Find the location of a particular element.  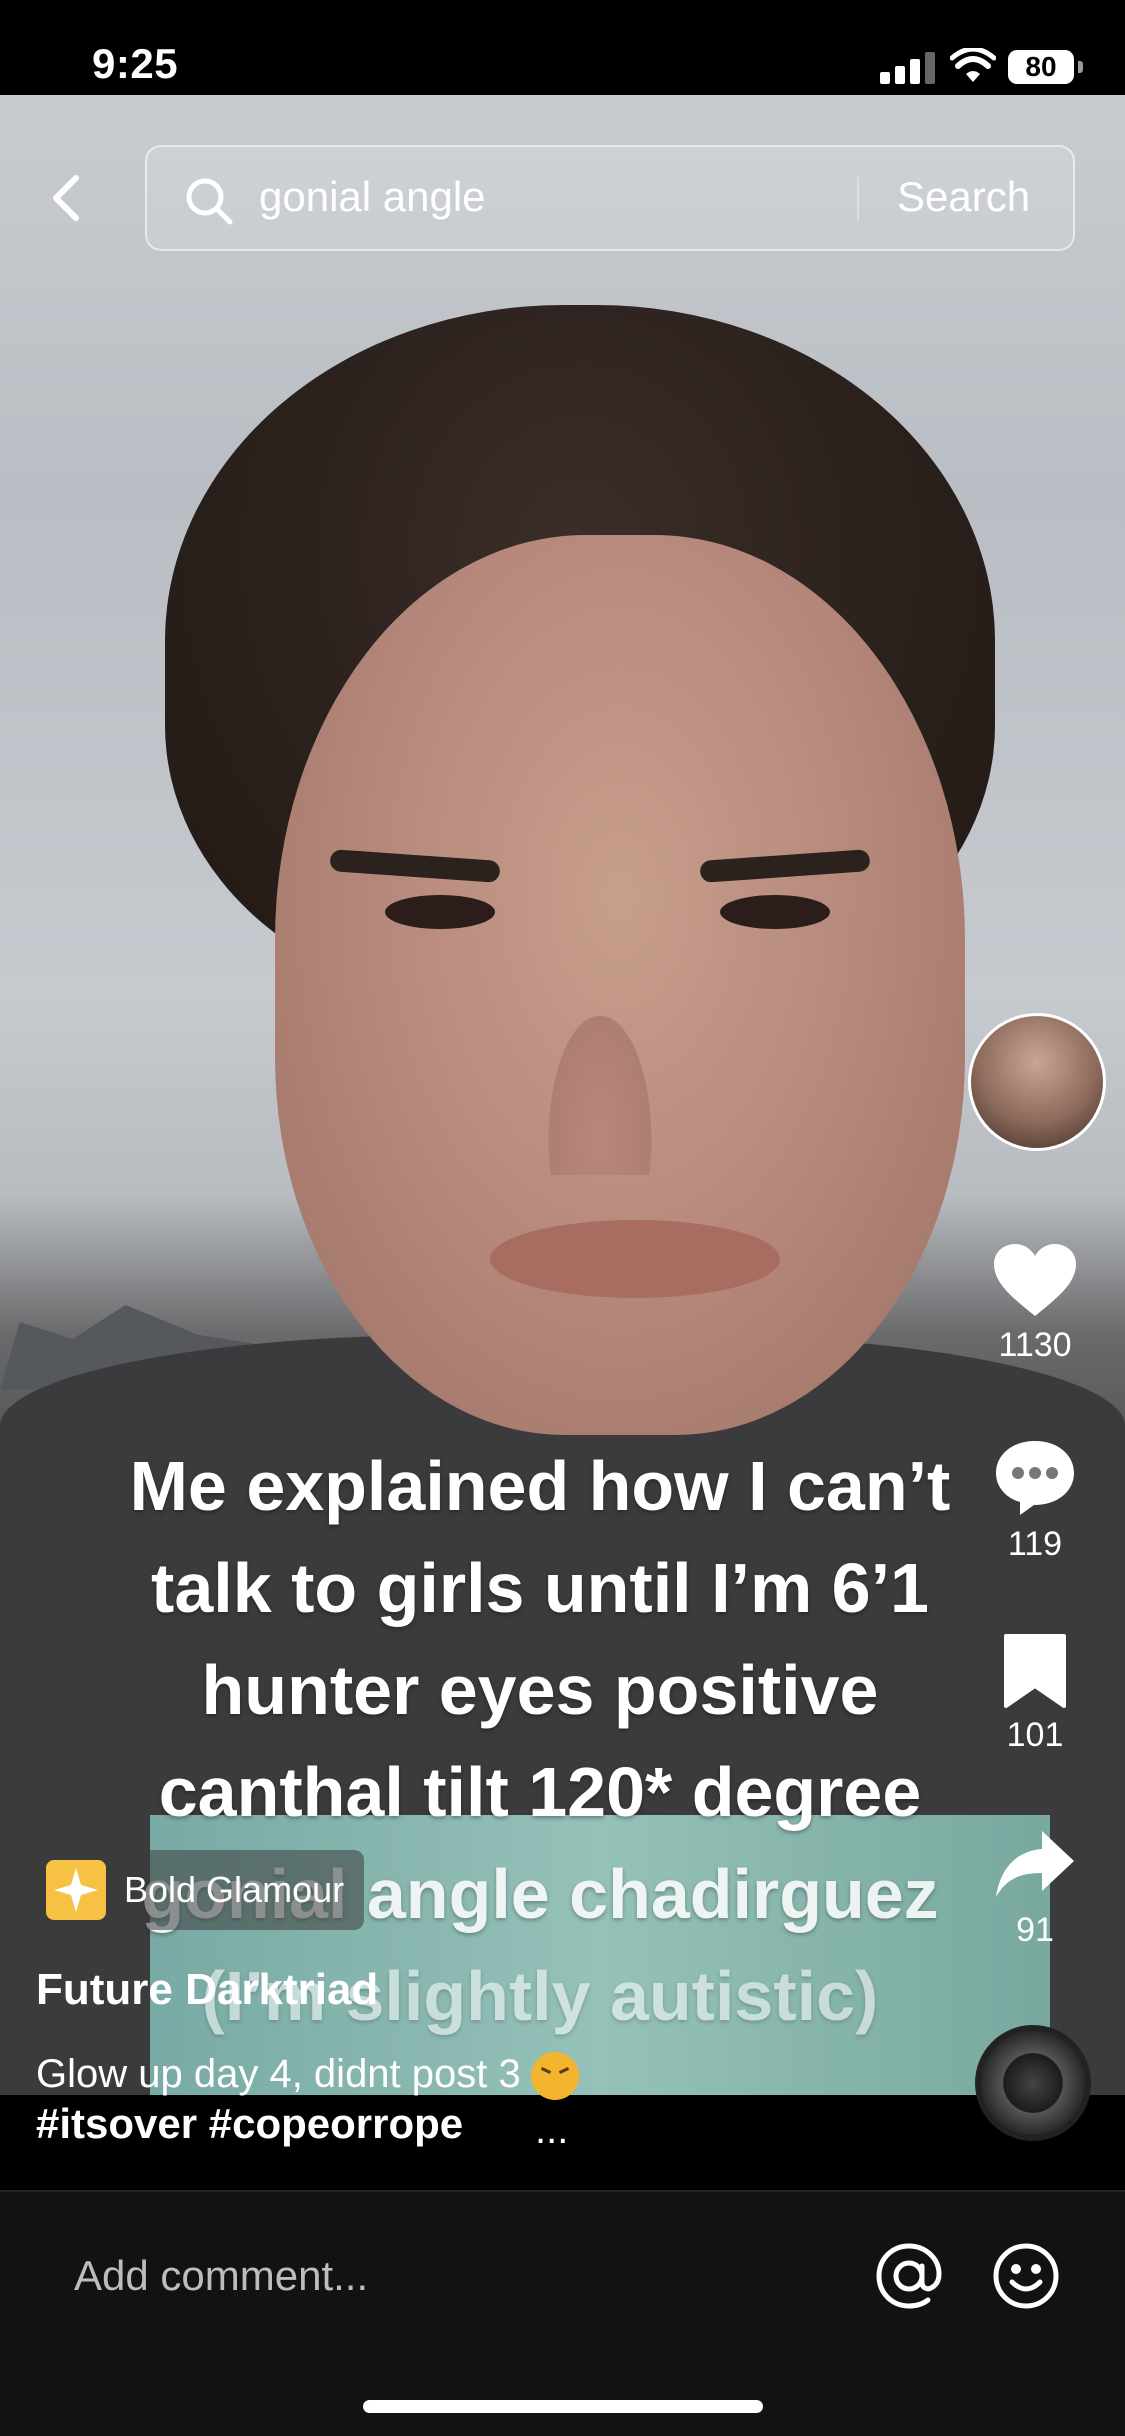

bookmark-icon is located at coordinates (1035, 1671).